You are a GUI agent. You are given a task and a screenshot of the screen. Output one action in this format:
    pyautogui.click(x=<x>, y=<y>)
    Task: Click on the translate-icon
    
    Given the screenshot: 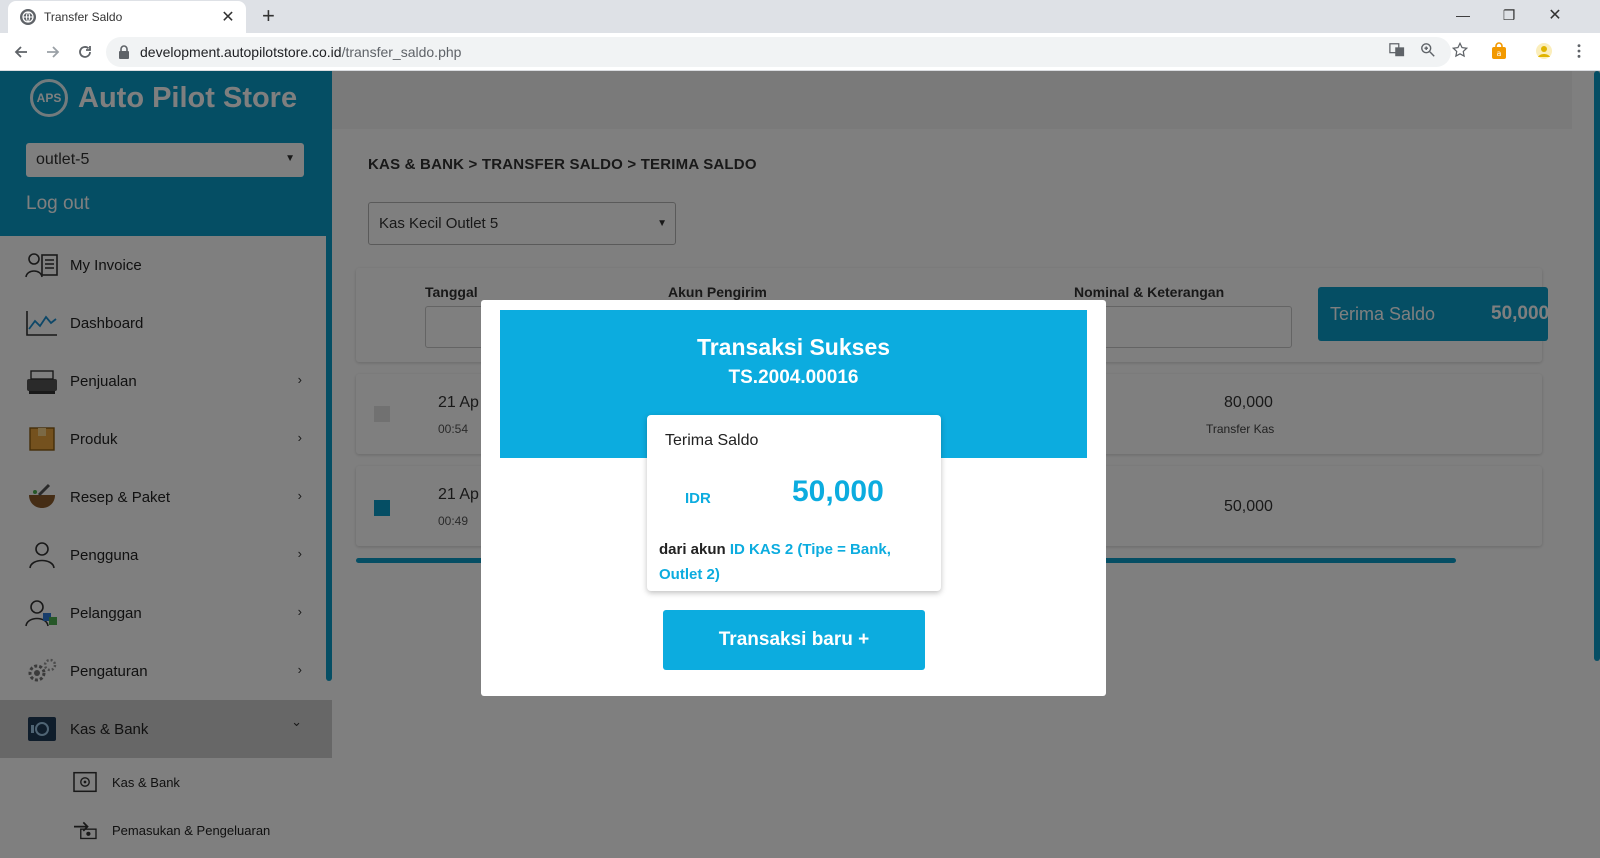 What is the action you would take?
    pyautogui.click(x=1397, y=50)
    